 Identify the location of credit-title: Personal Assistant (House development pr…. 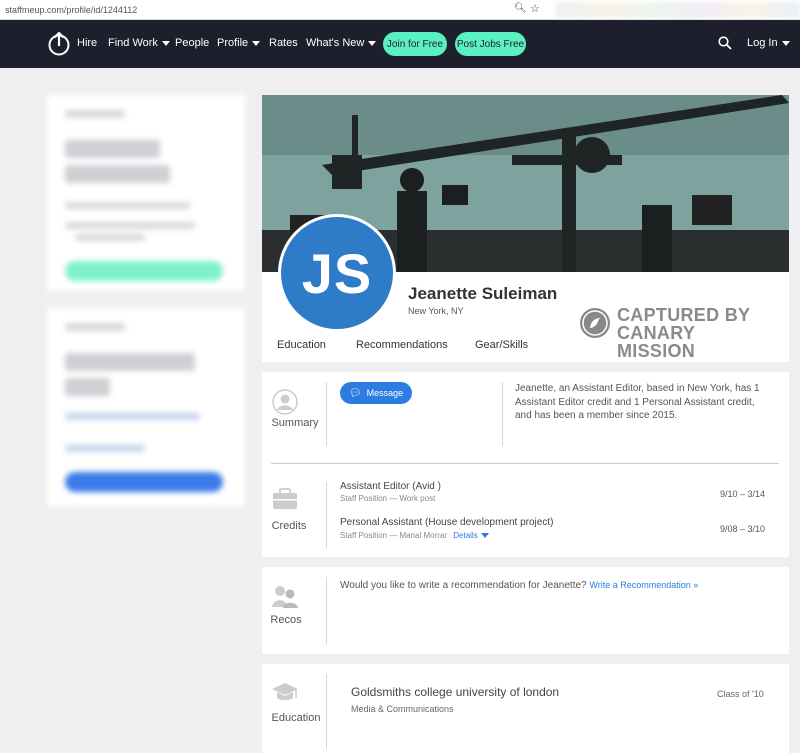
(447, 522).